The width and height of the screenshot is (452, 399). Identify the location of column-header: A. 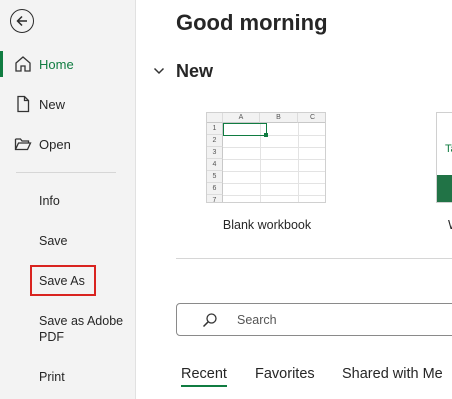
(241, 118).